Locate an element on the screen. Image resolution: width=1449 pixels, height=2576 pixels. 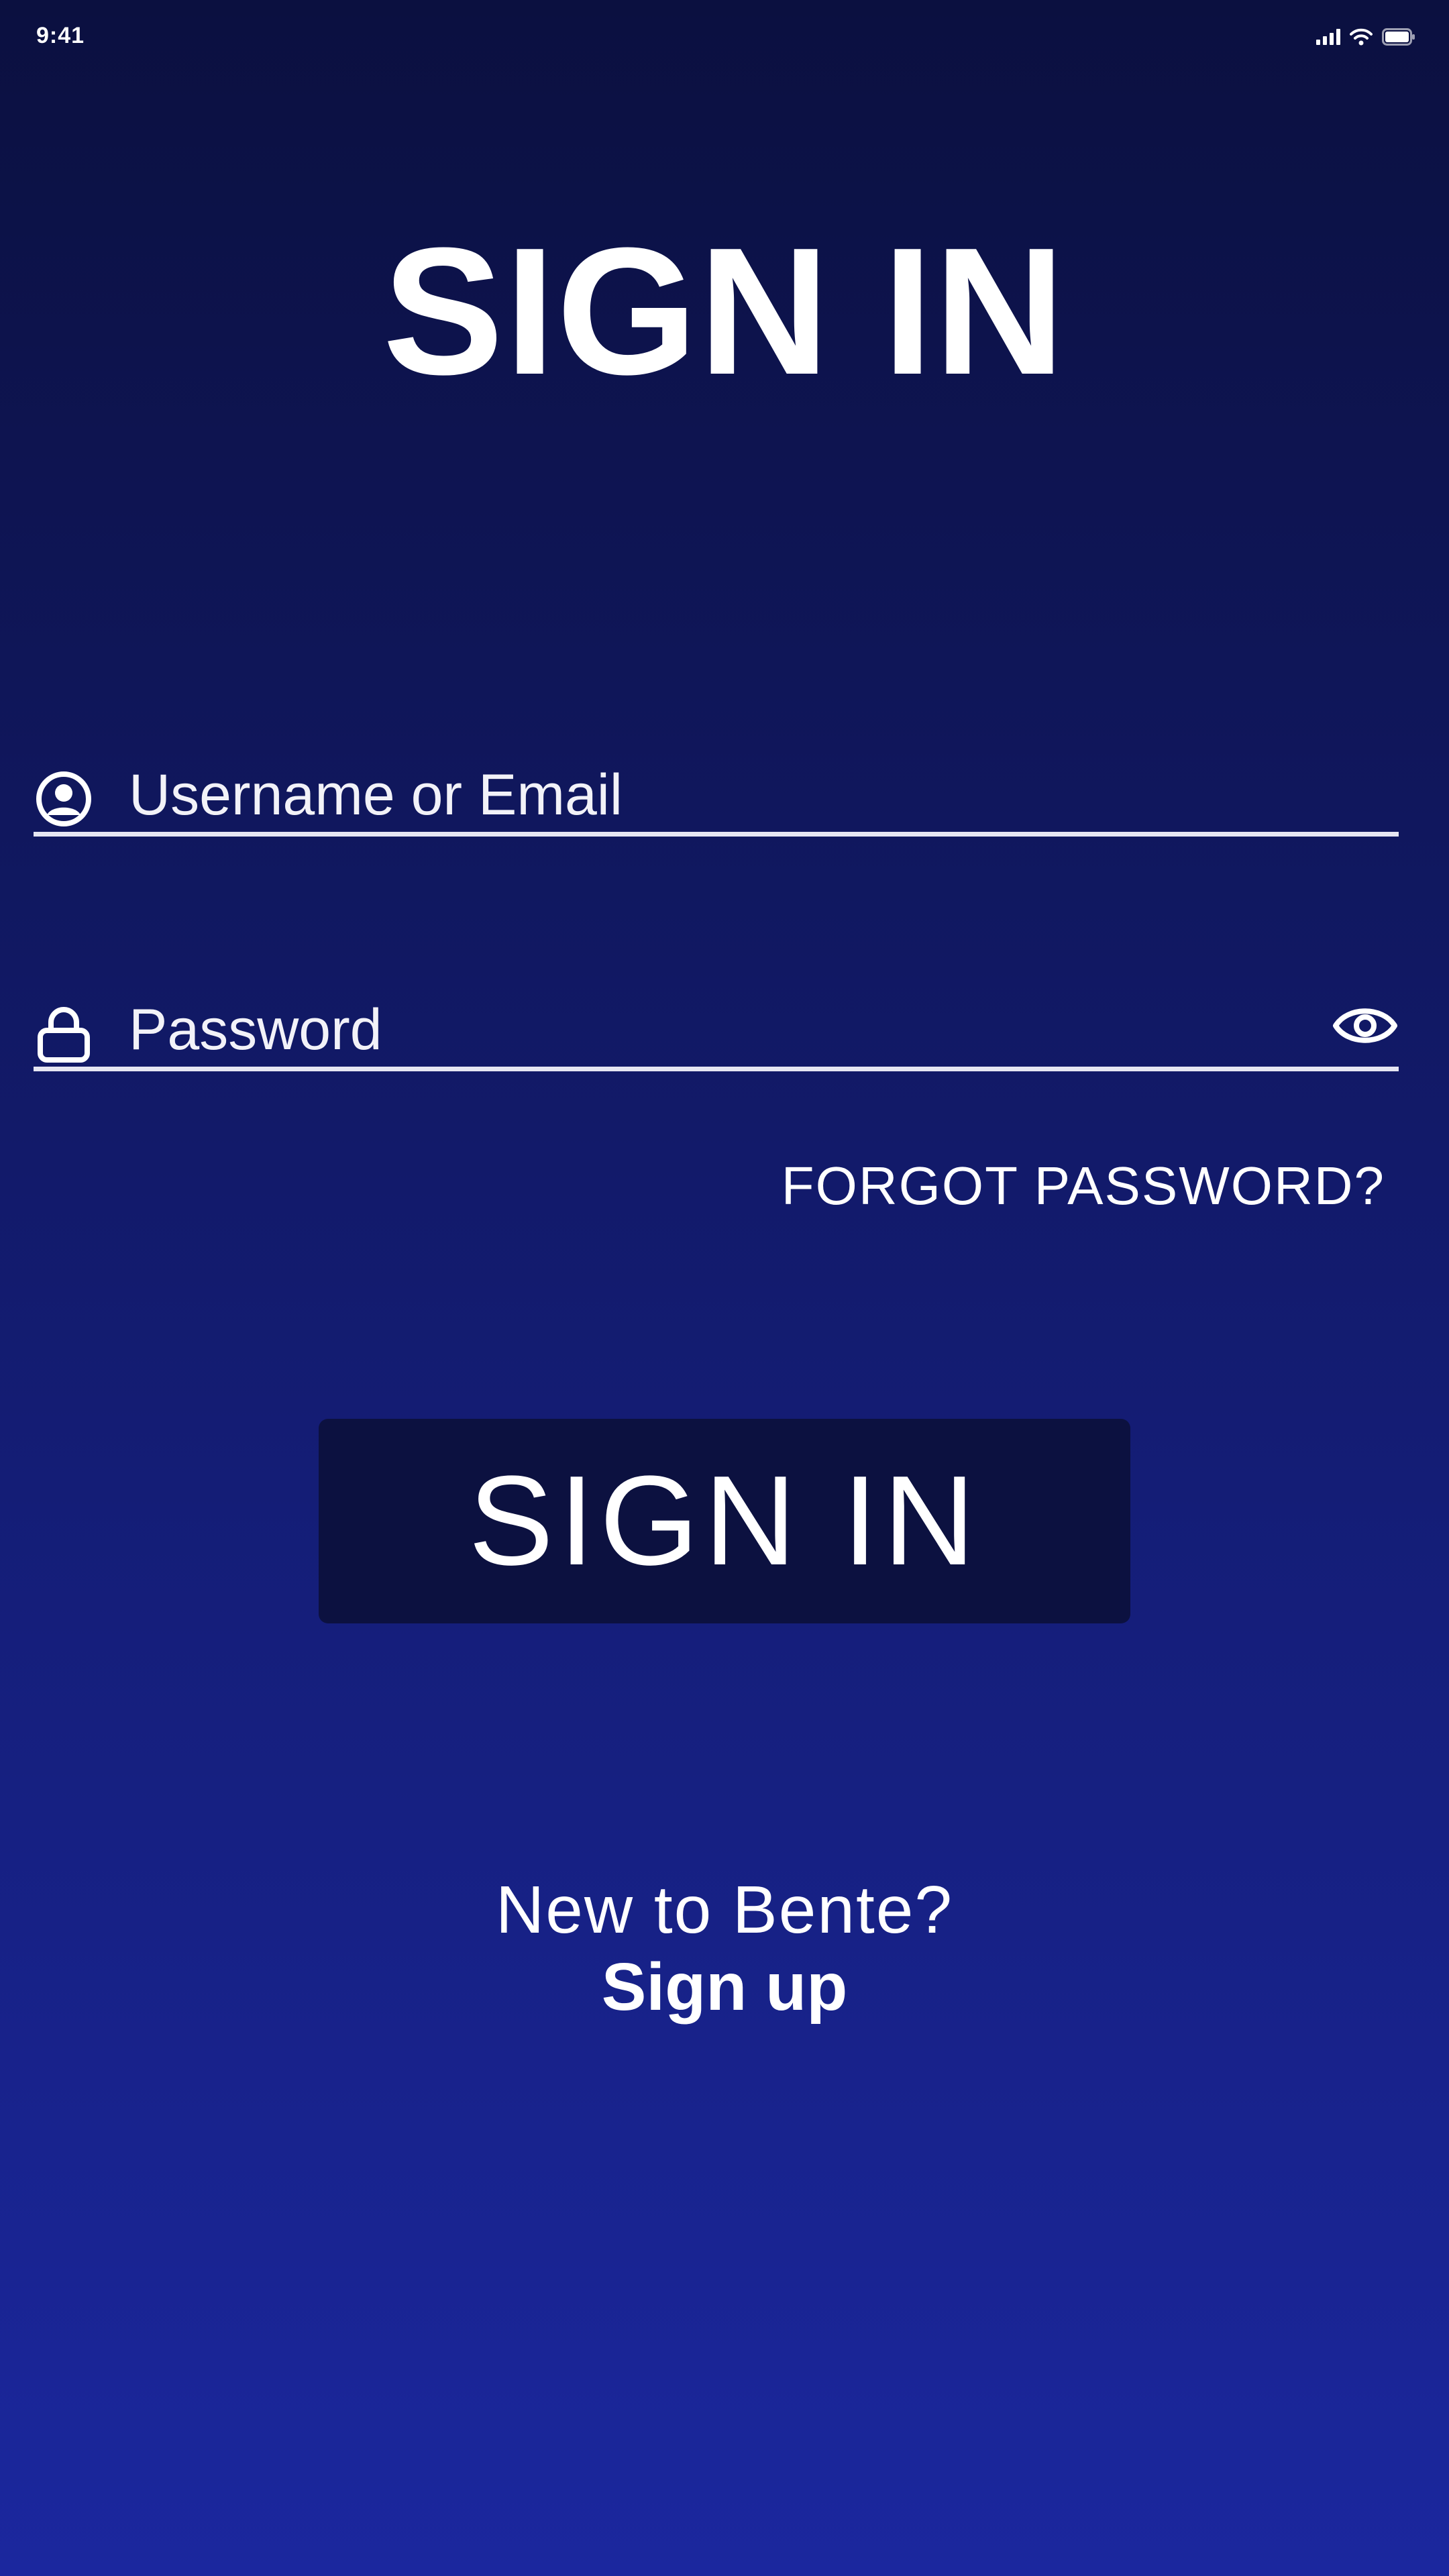
lock-icon is located at coordinates (64, 1034).